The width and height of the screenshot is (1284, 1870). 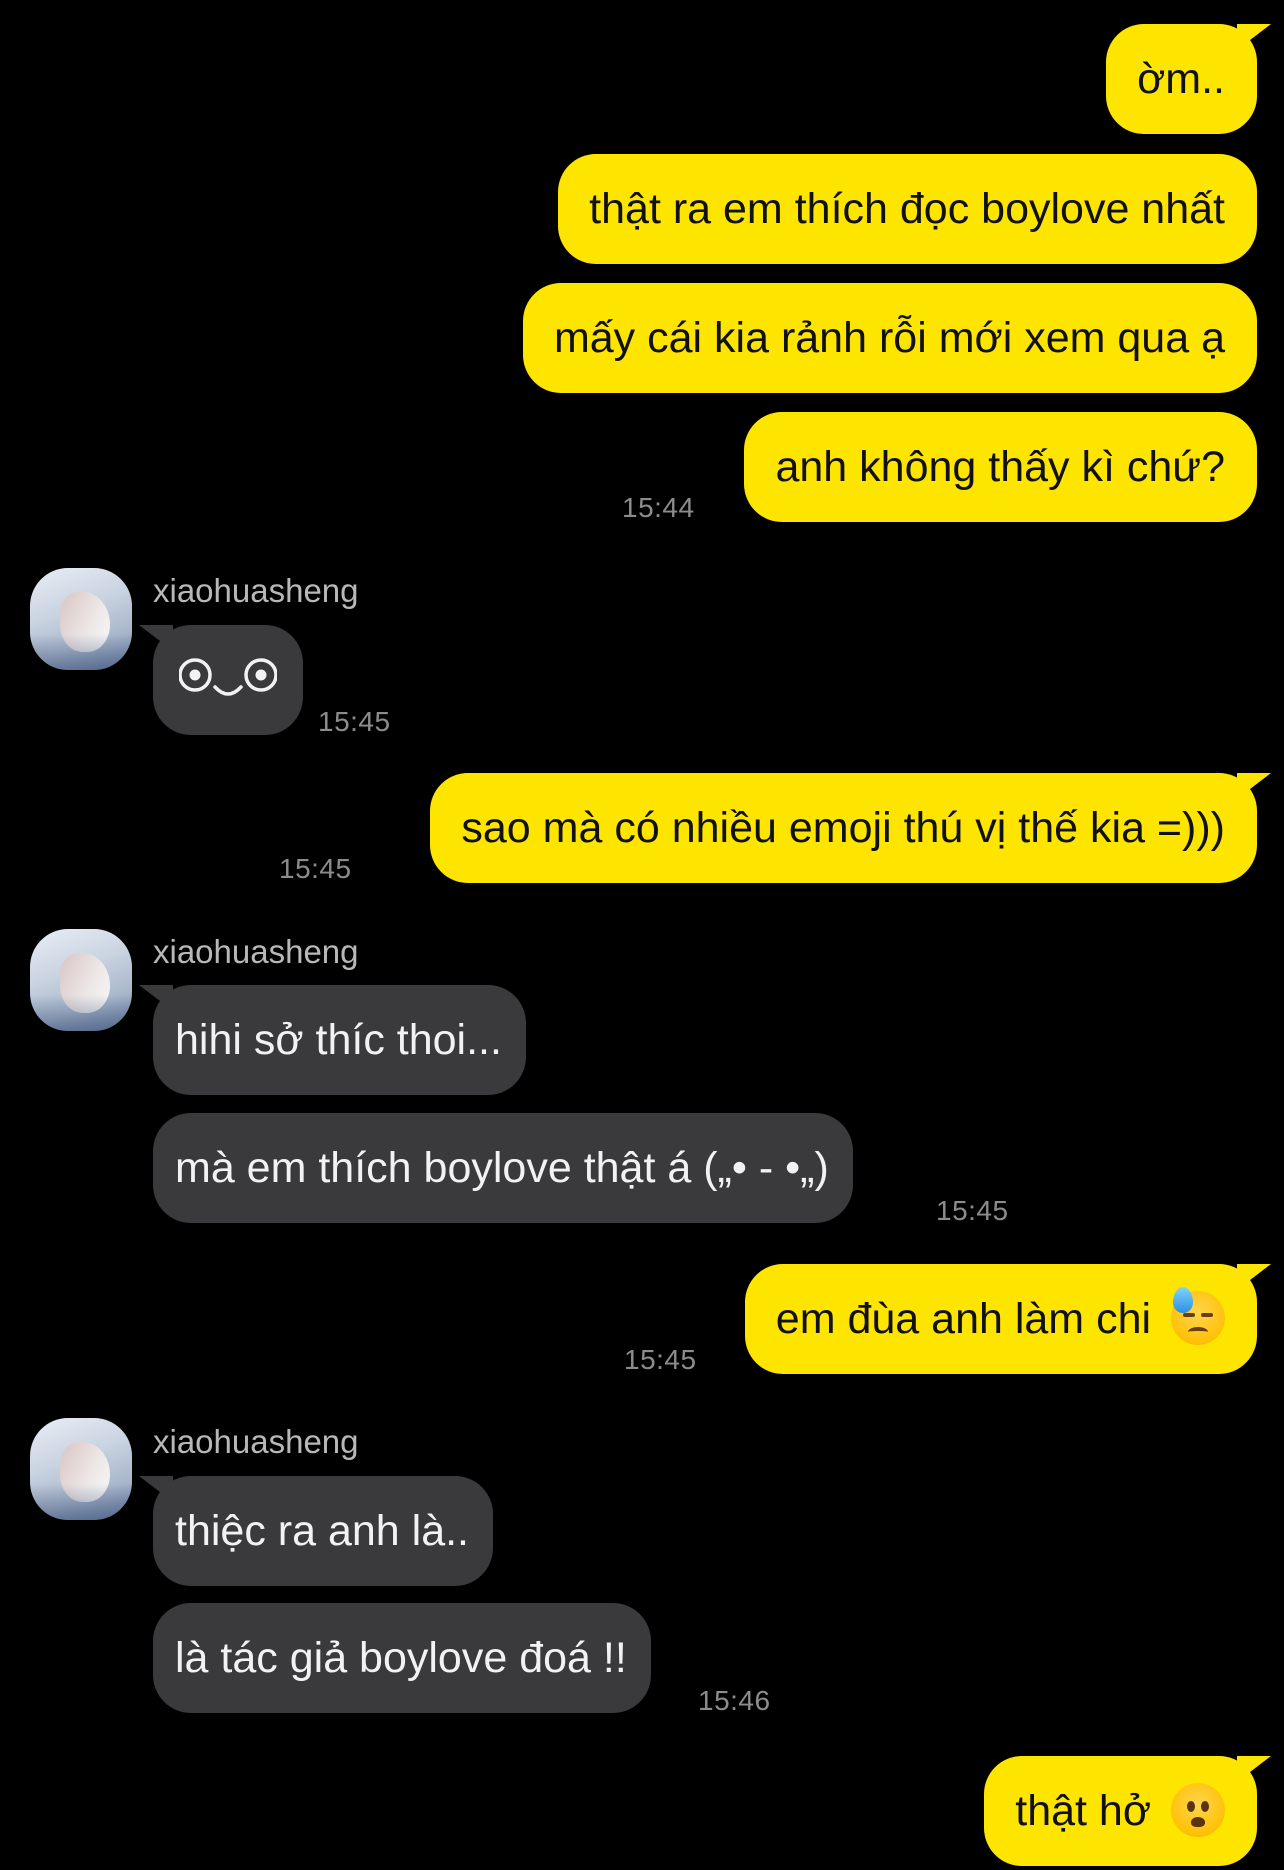 I want to click on my-message-bubble: ờm.., so click(x=1188, y=79).